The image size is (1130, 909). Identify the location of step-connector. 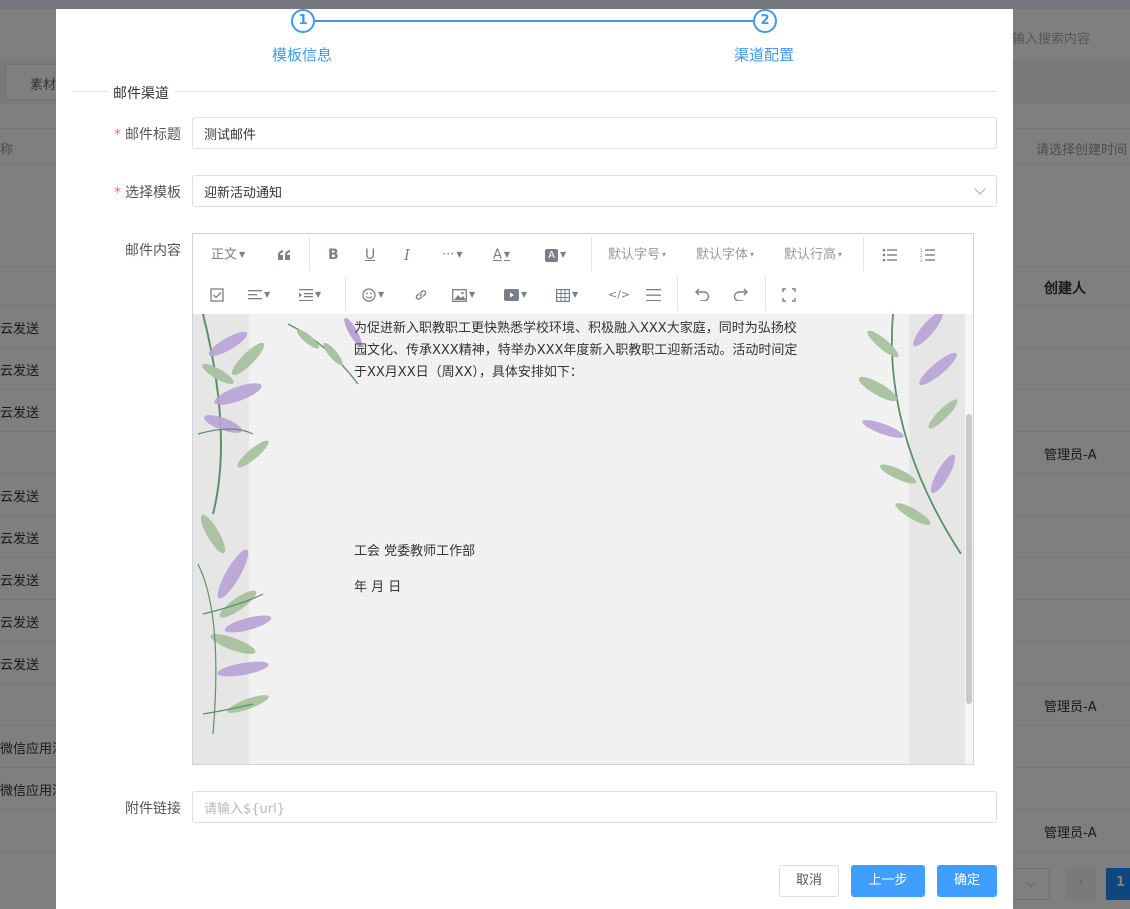
(535, 21).